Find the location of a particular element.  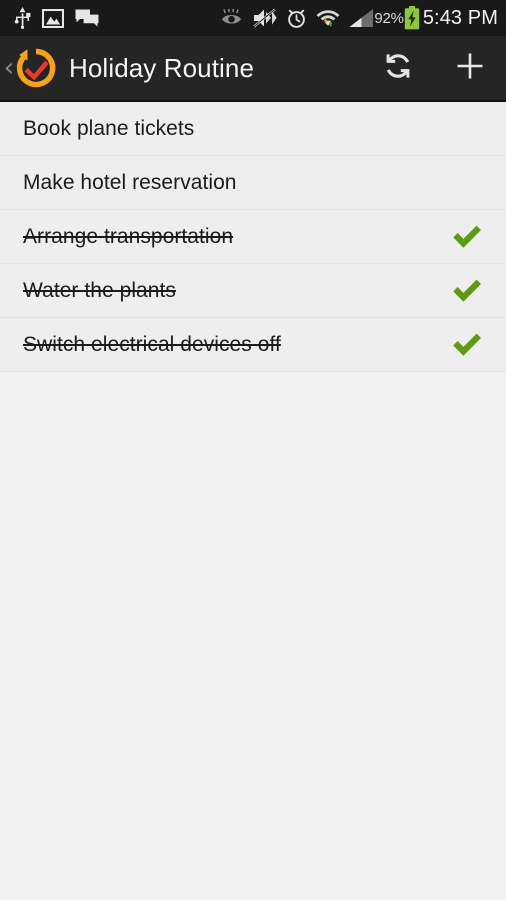

task-label: Book plane tickets is located at coordinates (109, 128).